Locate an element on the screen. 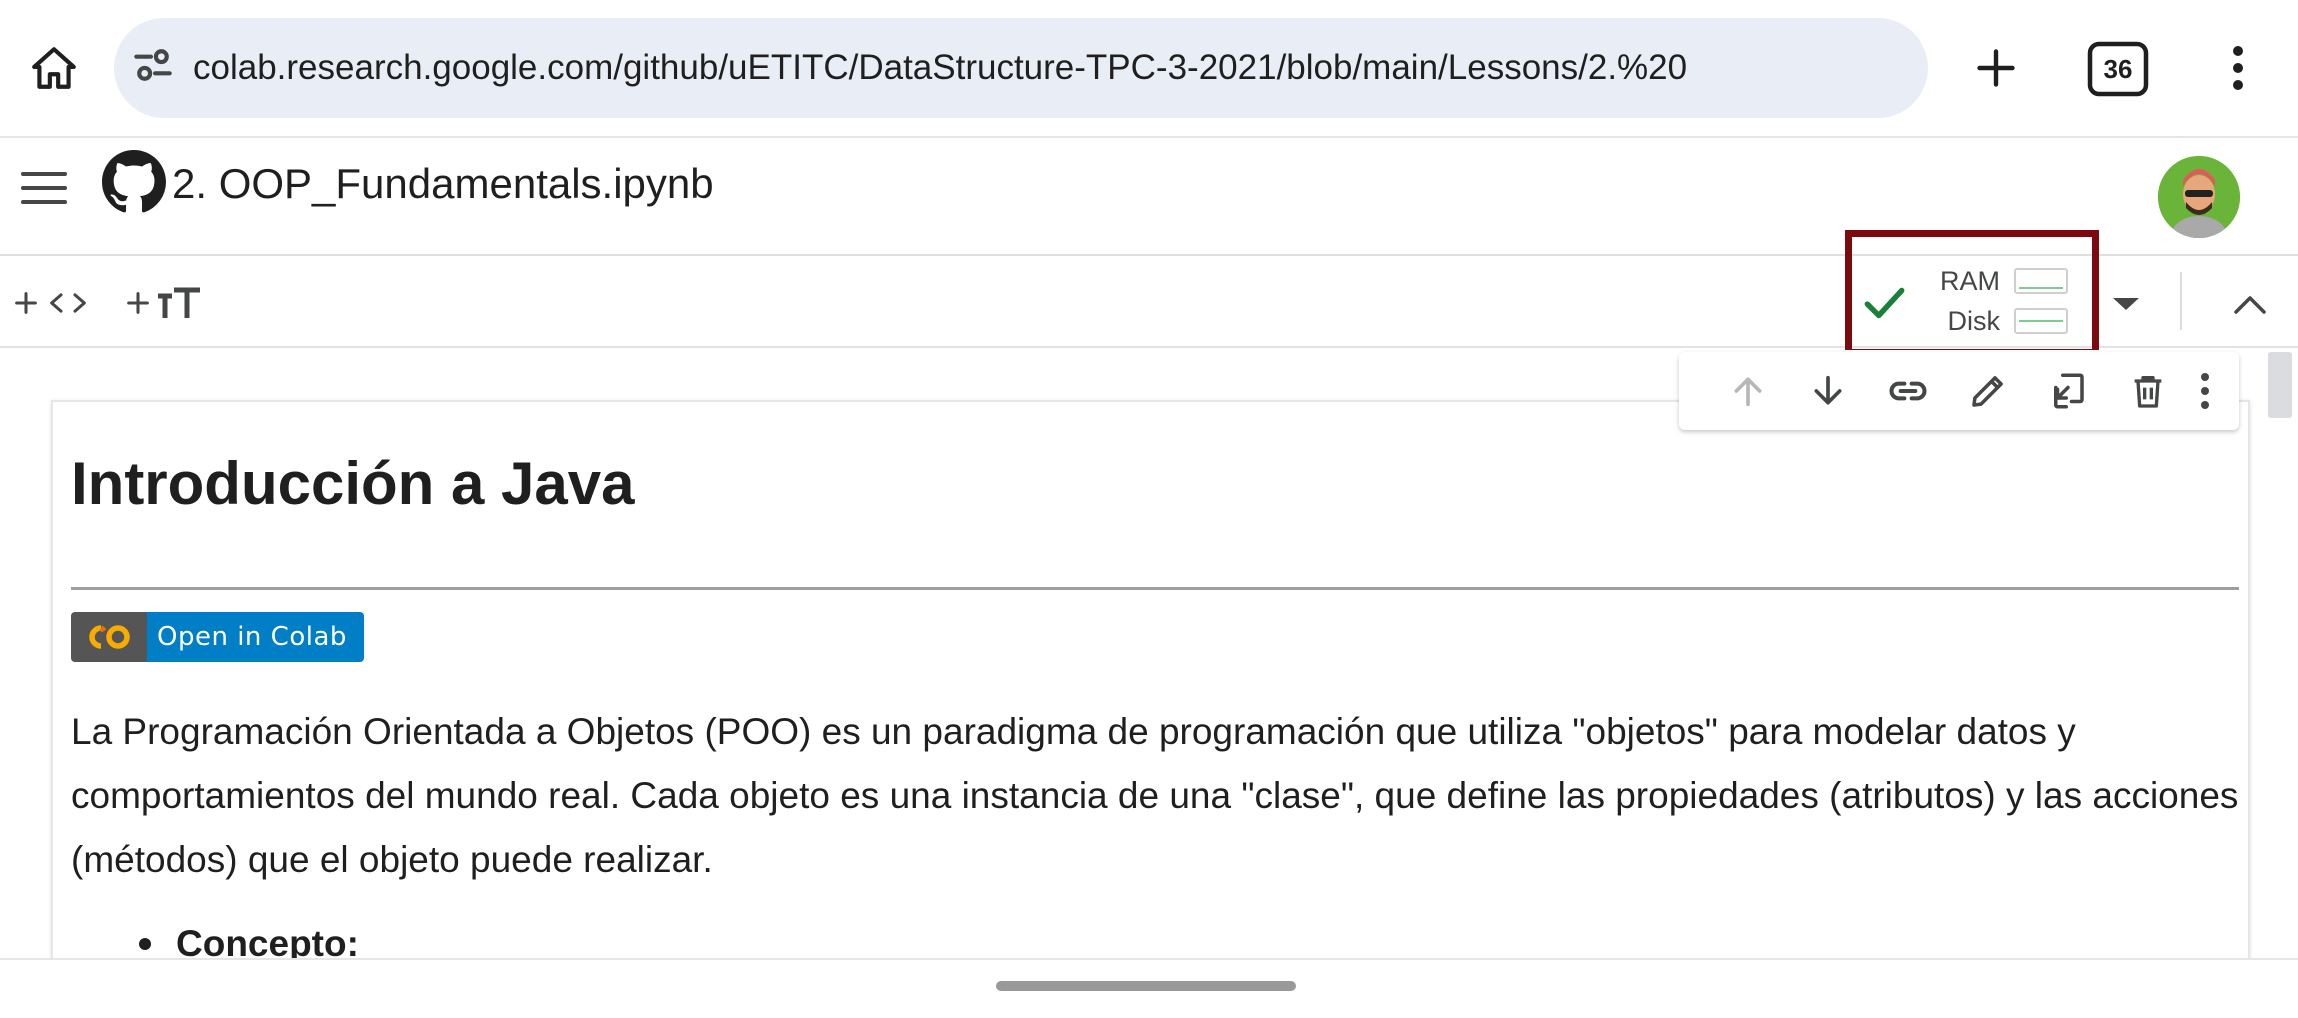 This screenshot has width=2298, height=1018. colab-logo-icon is located at coordinates (109, 637).